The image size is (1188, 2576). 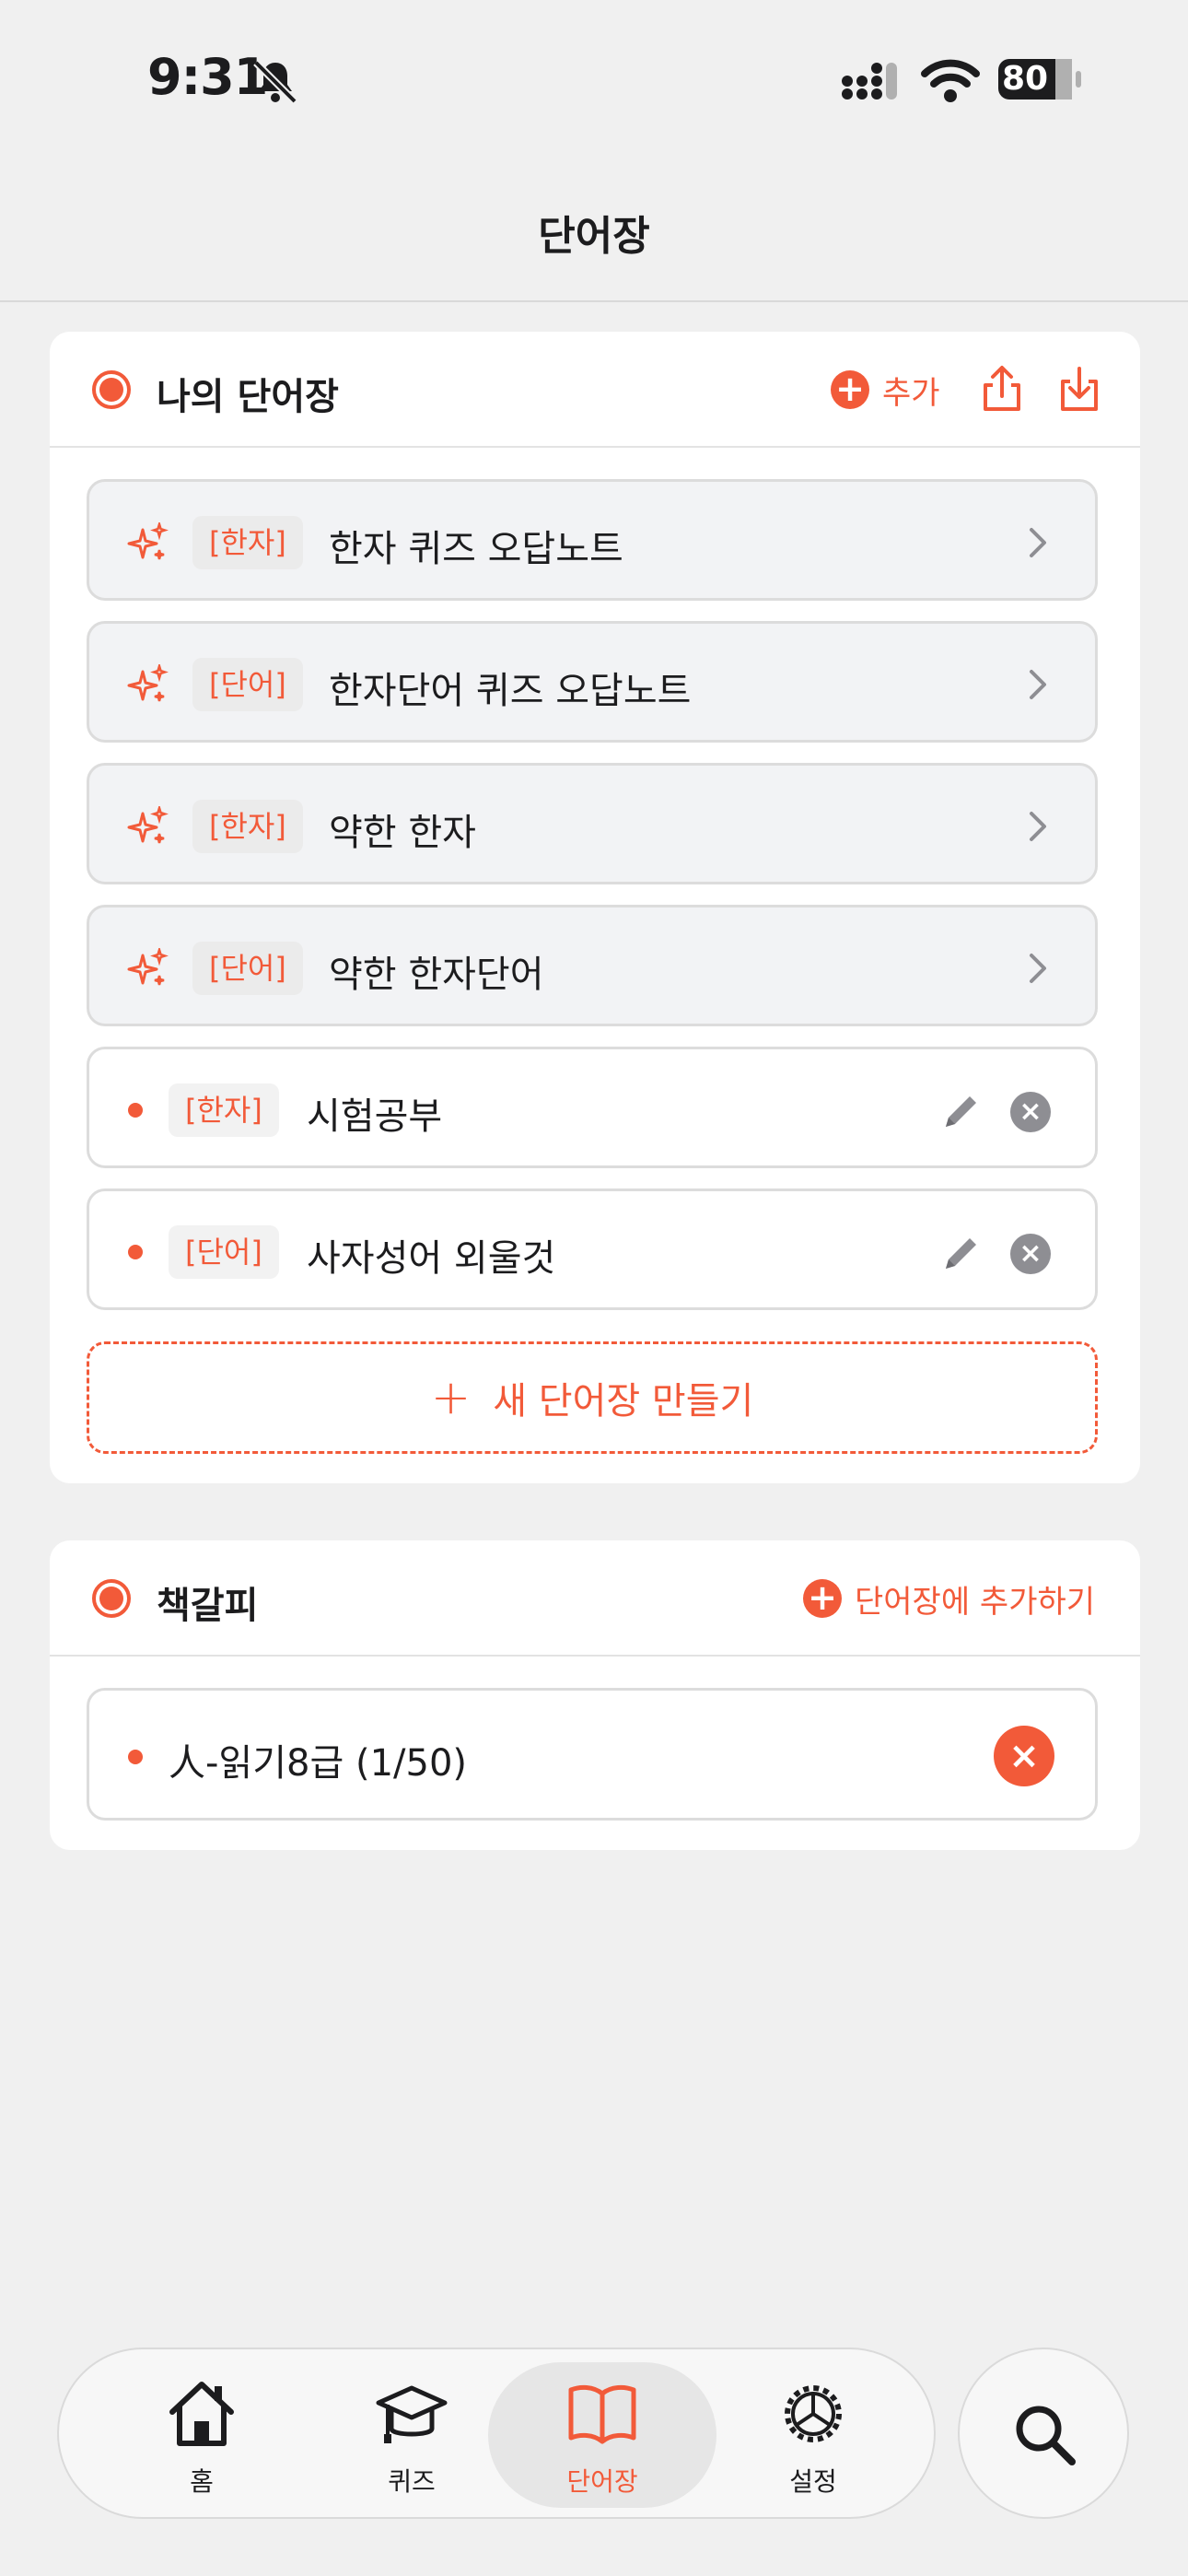 What do you see at coordinates (402, 833) in the screenshot?
I see `list-label: 약한 한자` at bounding box center [402, 833].